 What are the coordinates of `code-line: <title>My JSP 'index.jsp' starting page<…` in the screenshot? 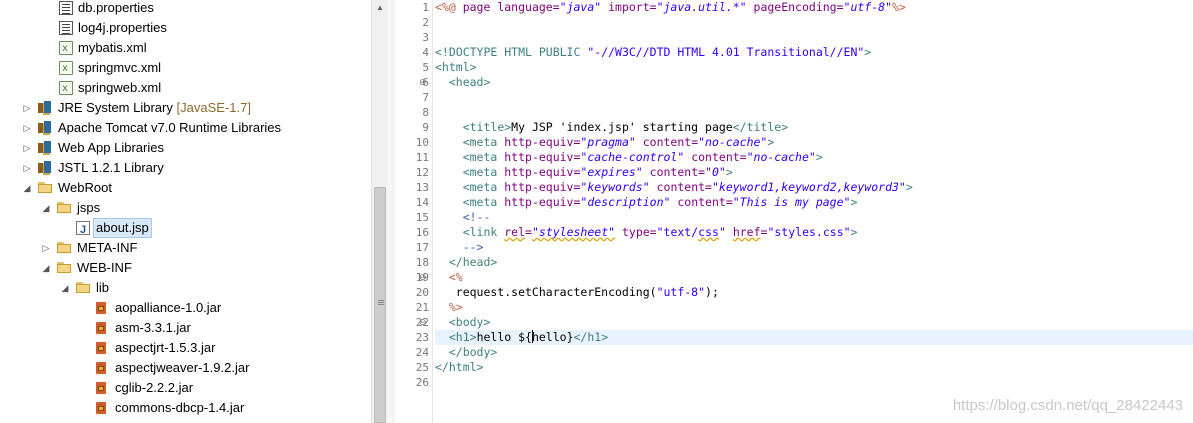 It's located at (814, 127).